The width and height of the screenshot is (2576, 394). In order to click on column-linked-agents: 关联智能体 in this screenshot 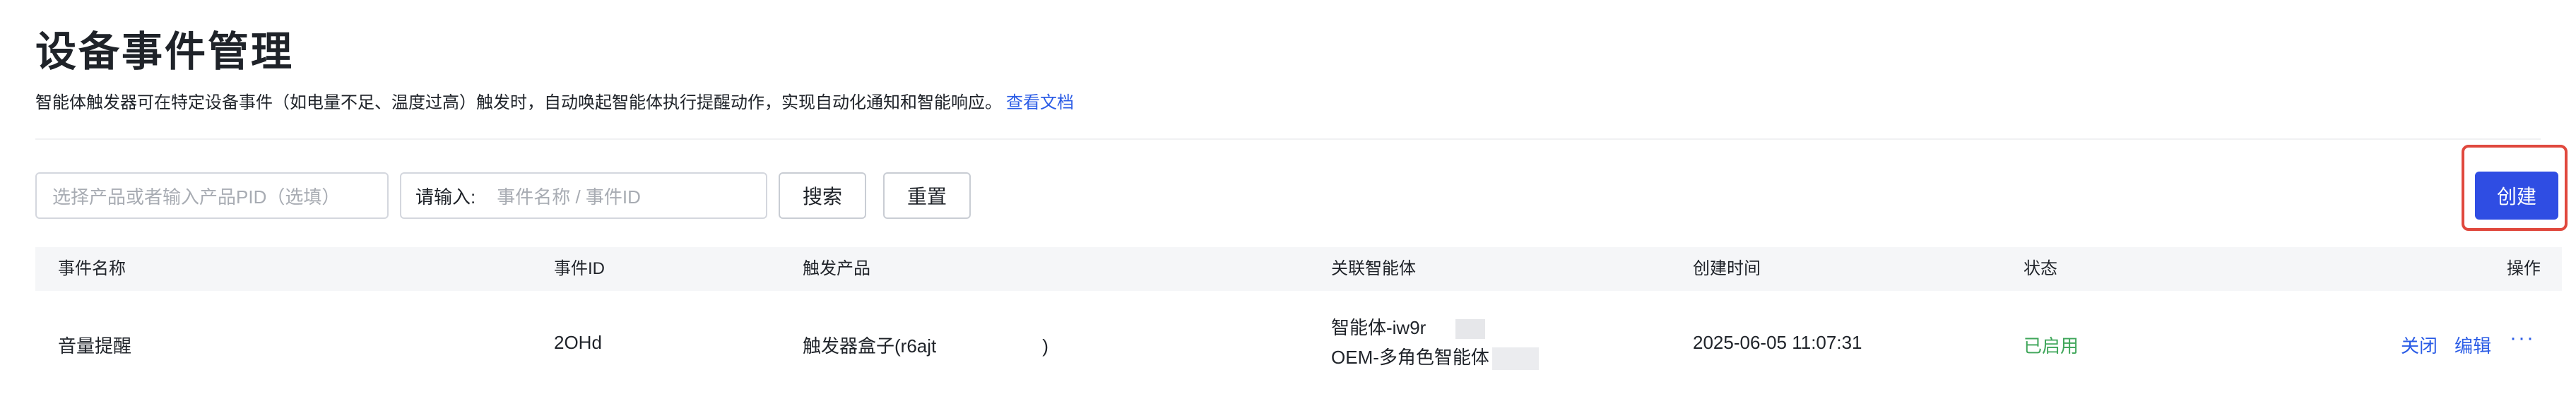, I will do `click(1373, 268)`.